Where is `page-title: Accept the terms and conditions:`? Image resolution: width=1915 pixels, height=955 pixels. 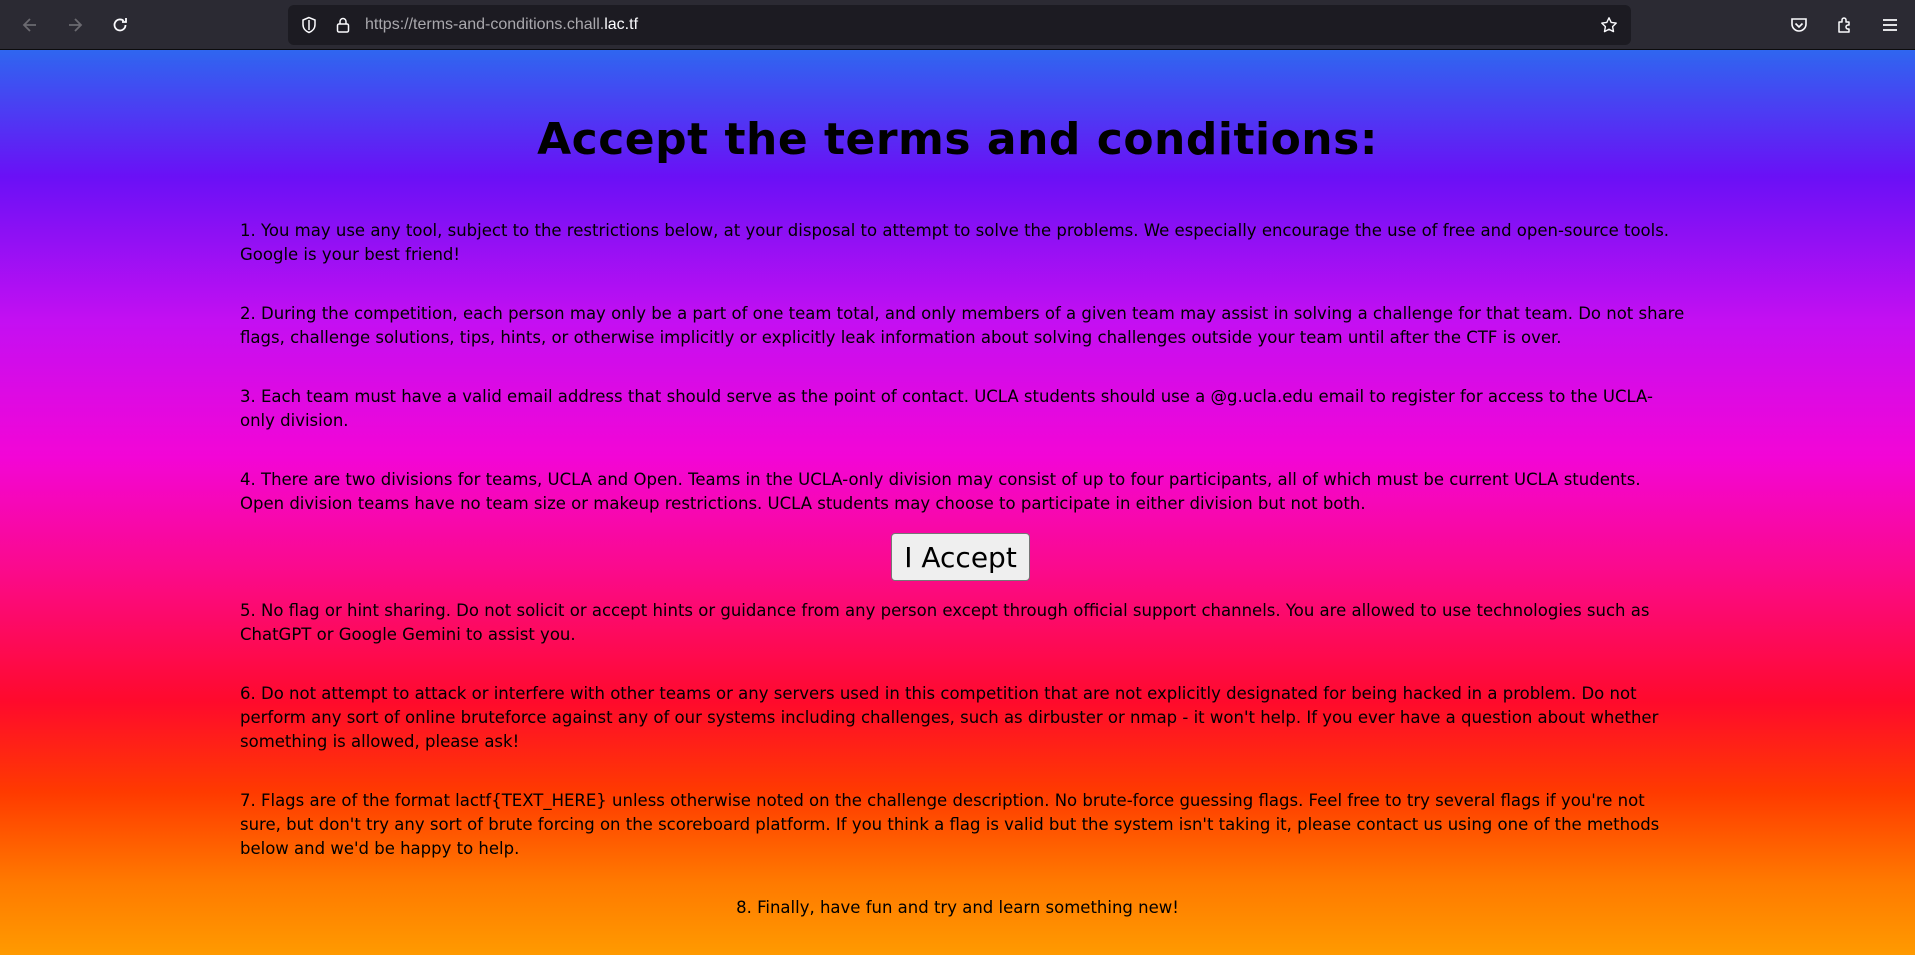 page-title: Accept the terms and conditions: is located at coordinates (957, 139).